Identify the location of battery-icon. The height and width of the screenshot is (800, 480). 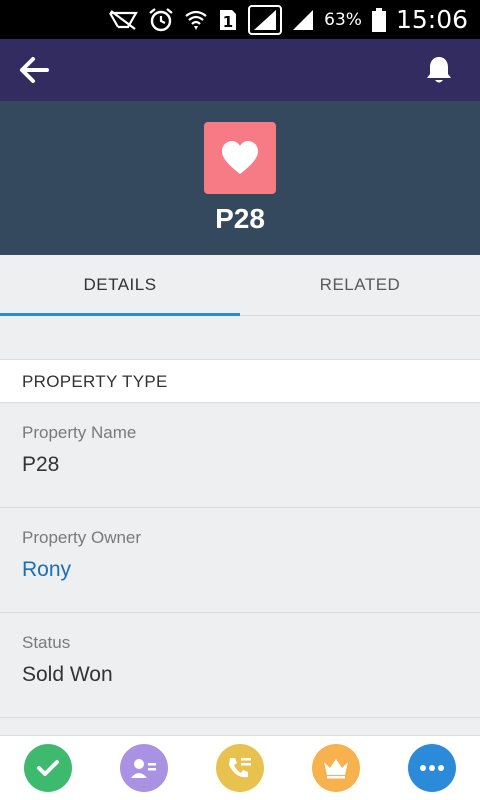
(378, 19).